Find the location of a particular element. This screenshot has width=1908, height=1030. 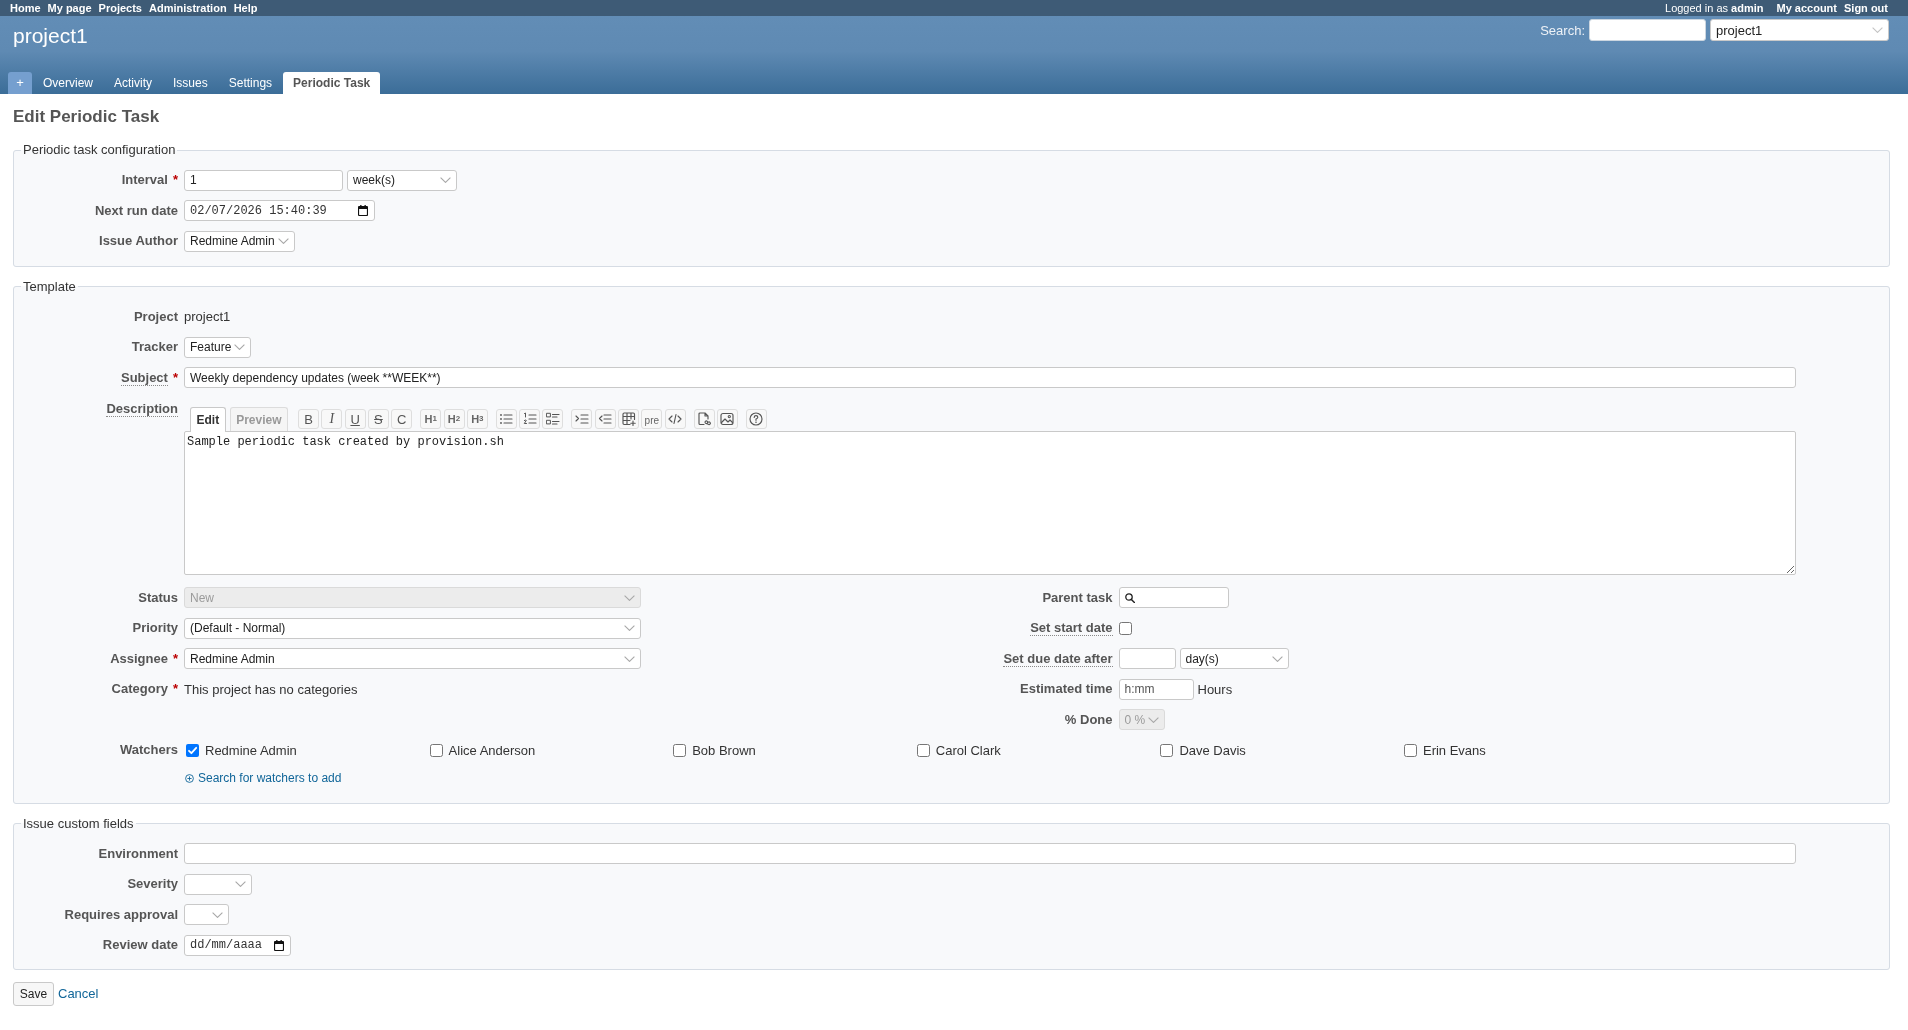

field-label: Category is located at coordinates (139, 689).